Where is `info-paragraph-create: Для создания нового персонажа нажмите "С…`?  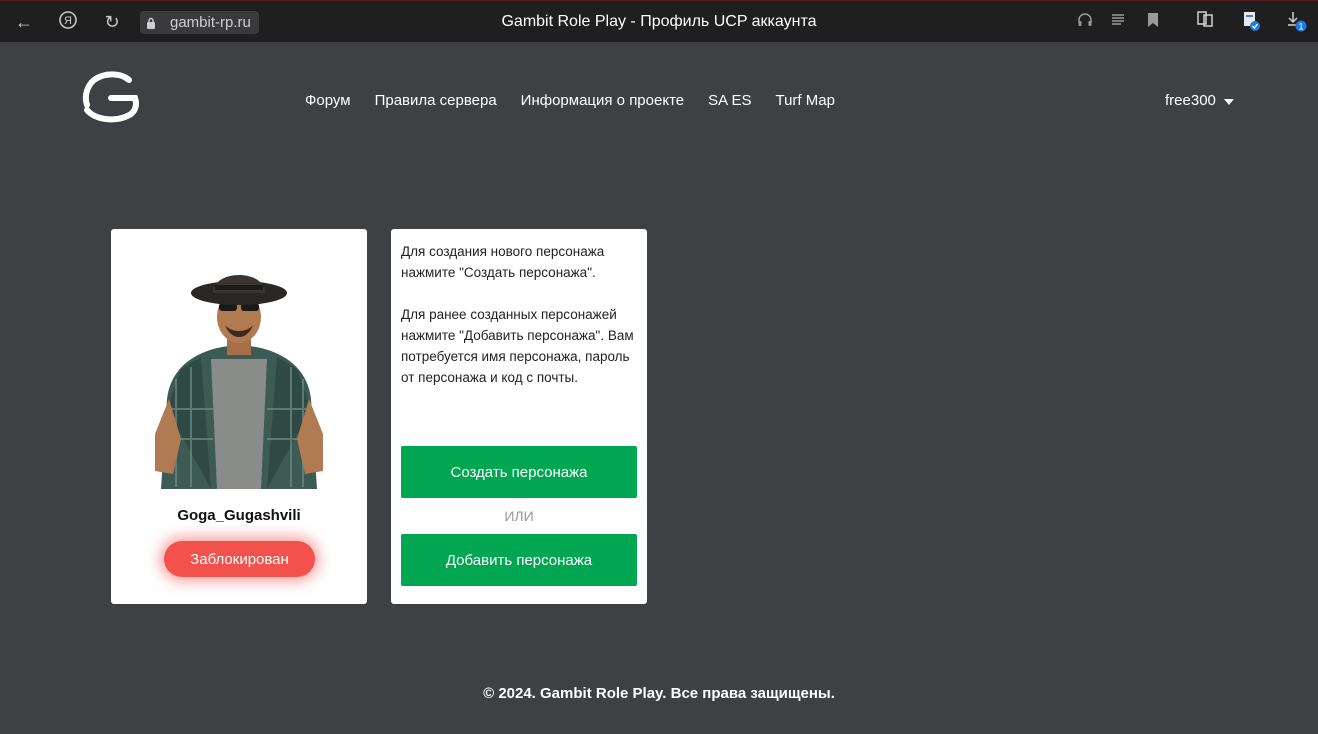
info-paragraph-create: Для создания нового персонажа нажмите "С… is located at coordinates (503, 262).